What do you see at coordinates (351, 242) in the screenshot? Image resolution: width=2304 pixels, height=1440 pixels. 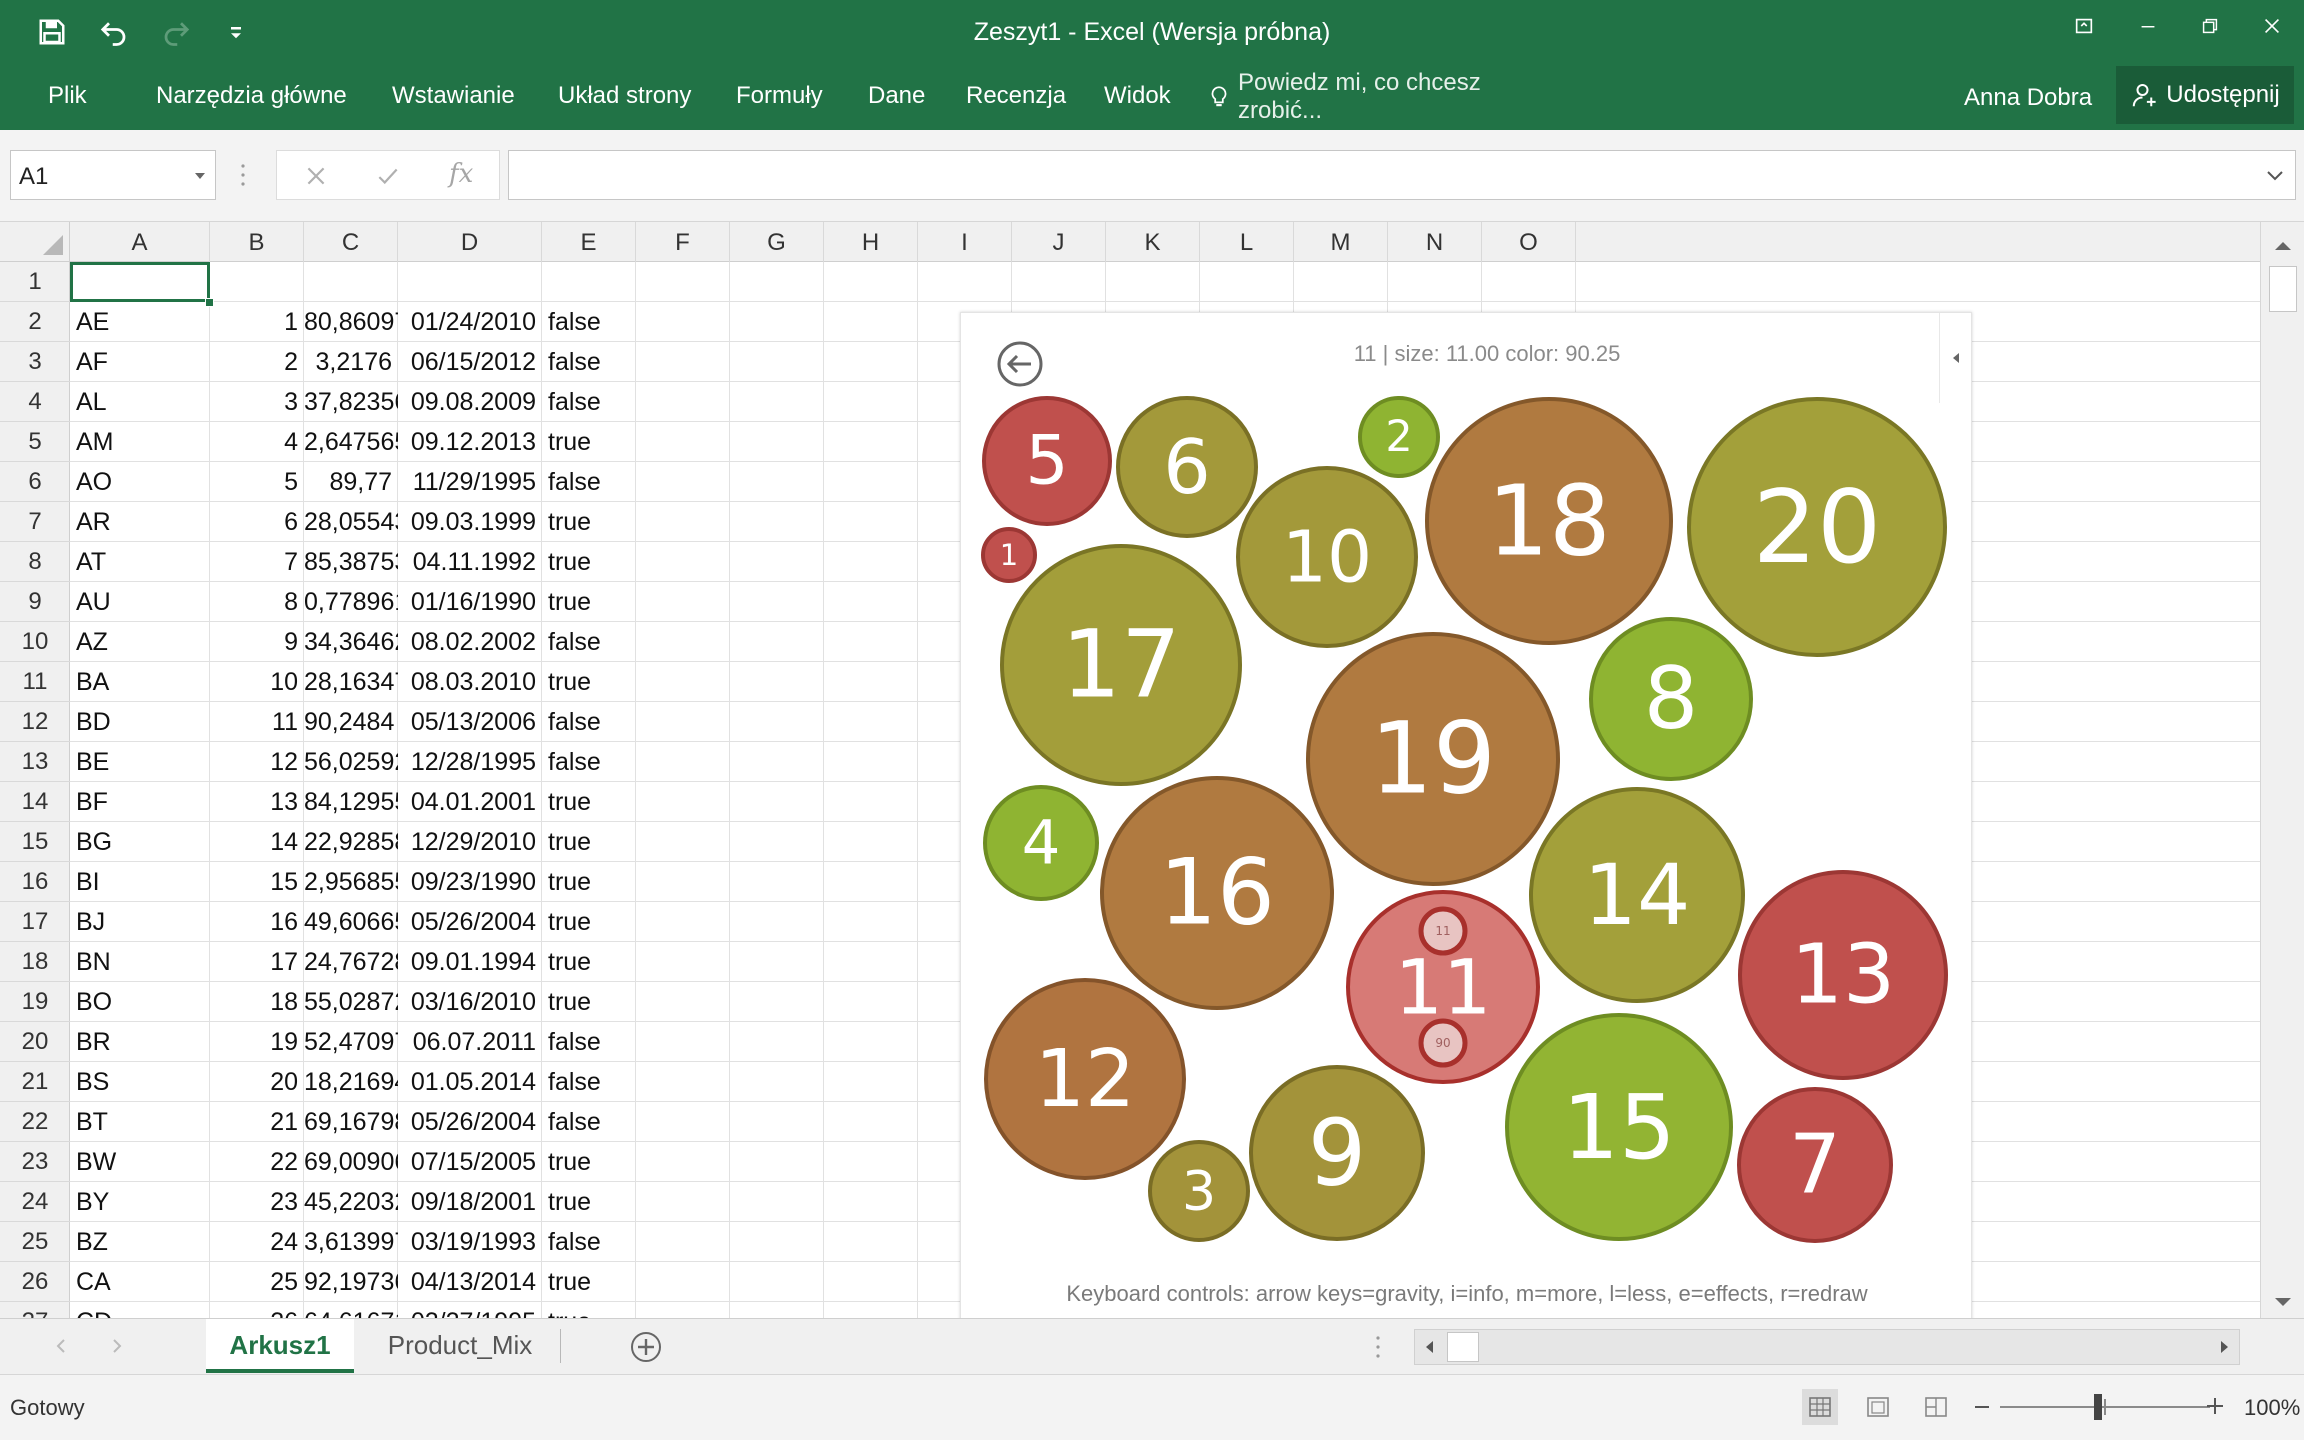 I see `column-header-c: C` at bounding box center [351, 242].